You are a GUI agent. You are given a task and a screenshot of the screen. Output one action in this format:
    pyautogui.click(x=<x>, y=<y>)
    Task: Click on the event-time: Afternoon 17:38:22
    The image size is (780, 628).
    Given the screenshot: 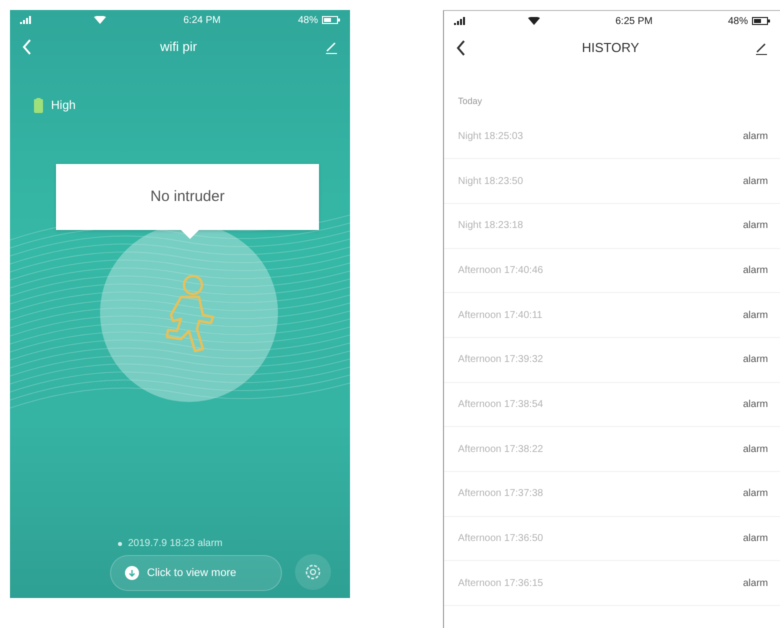 What is the action you would take?
    pyautogui.click(x=501, y=449)
    